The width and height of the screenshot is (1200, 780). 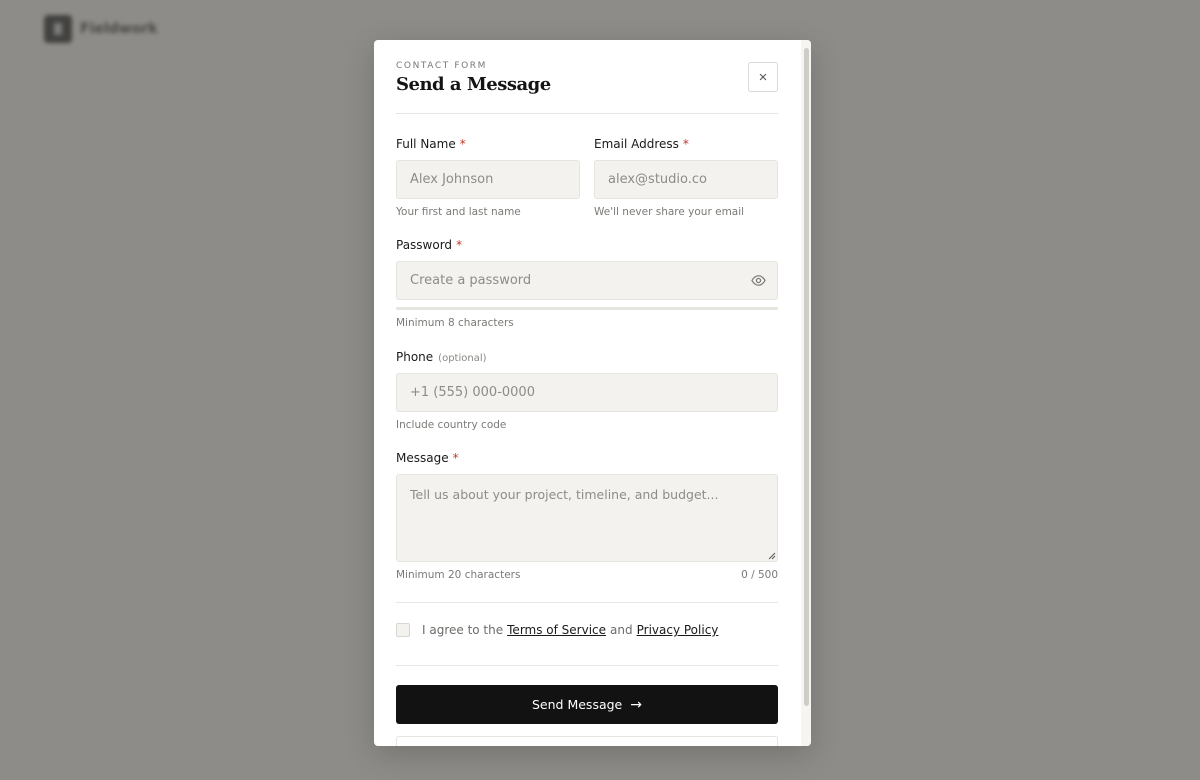 I want to click on eye-icon, so click(x=758, y=280).